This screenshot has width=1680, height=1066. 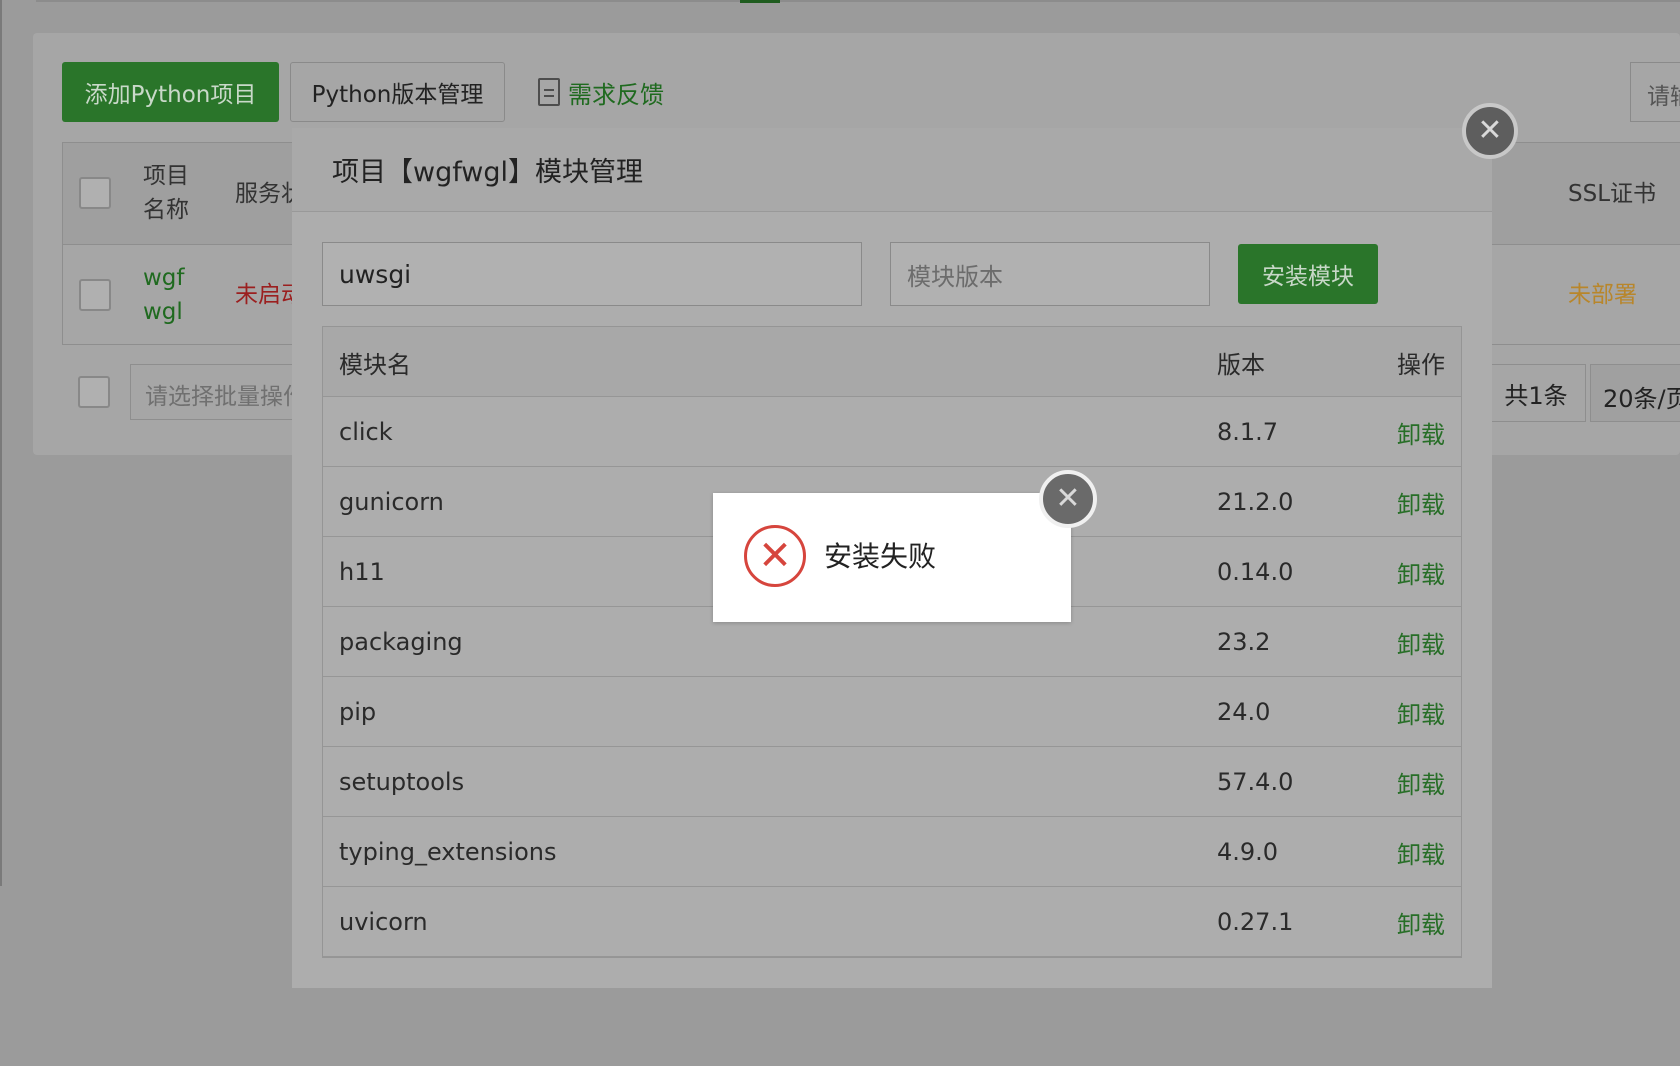 What do you see at coordinates (549, 92) in the screenshot?
I see `edit-note-icon` at bounding box center [549, 92].